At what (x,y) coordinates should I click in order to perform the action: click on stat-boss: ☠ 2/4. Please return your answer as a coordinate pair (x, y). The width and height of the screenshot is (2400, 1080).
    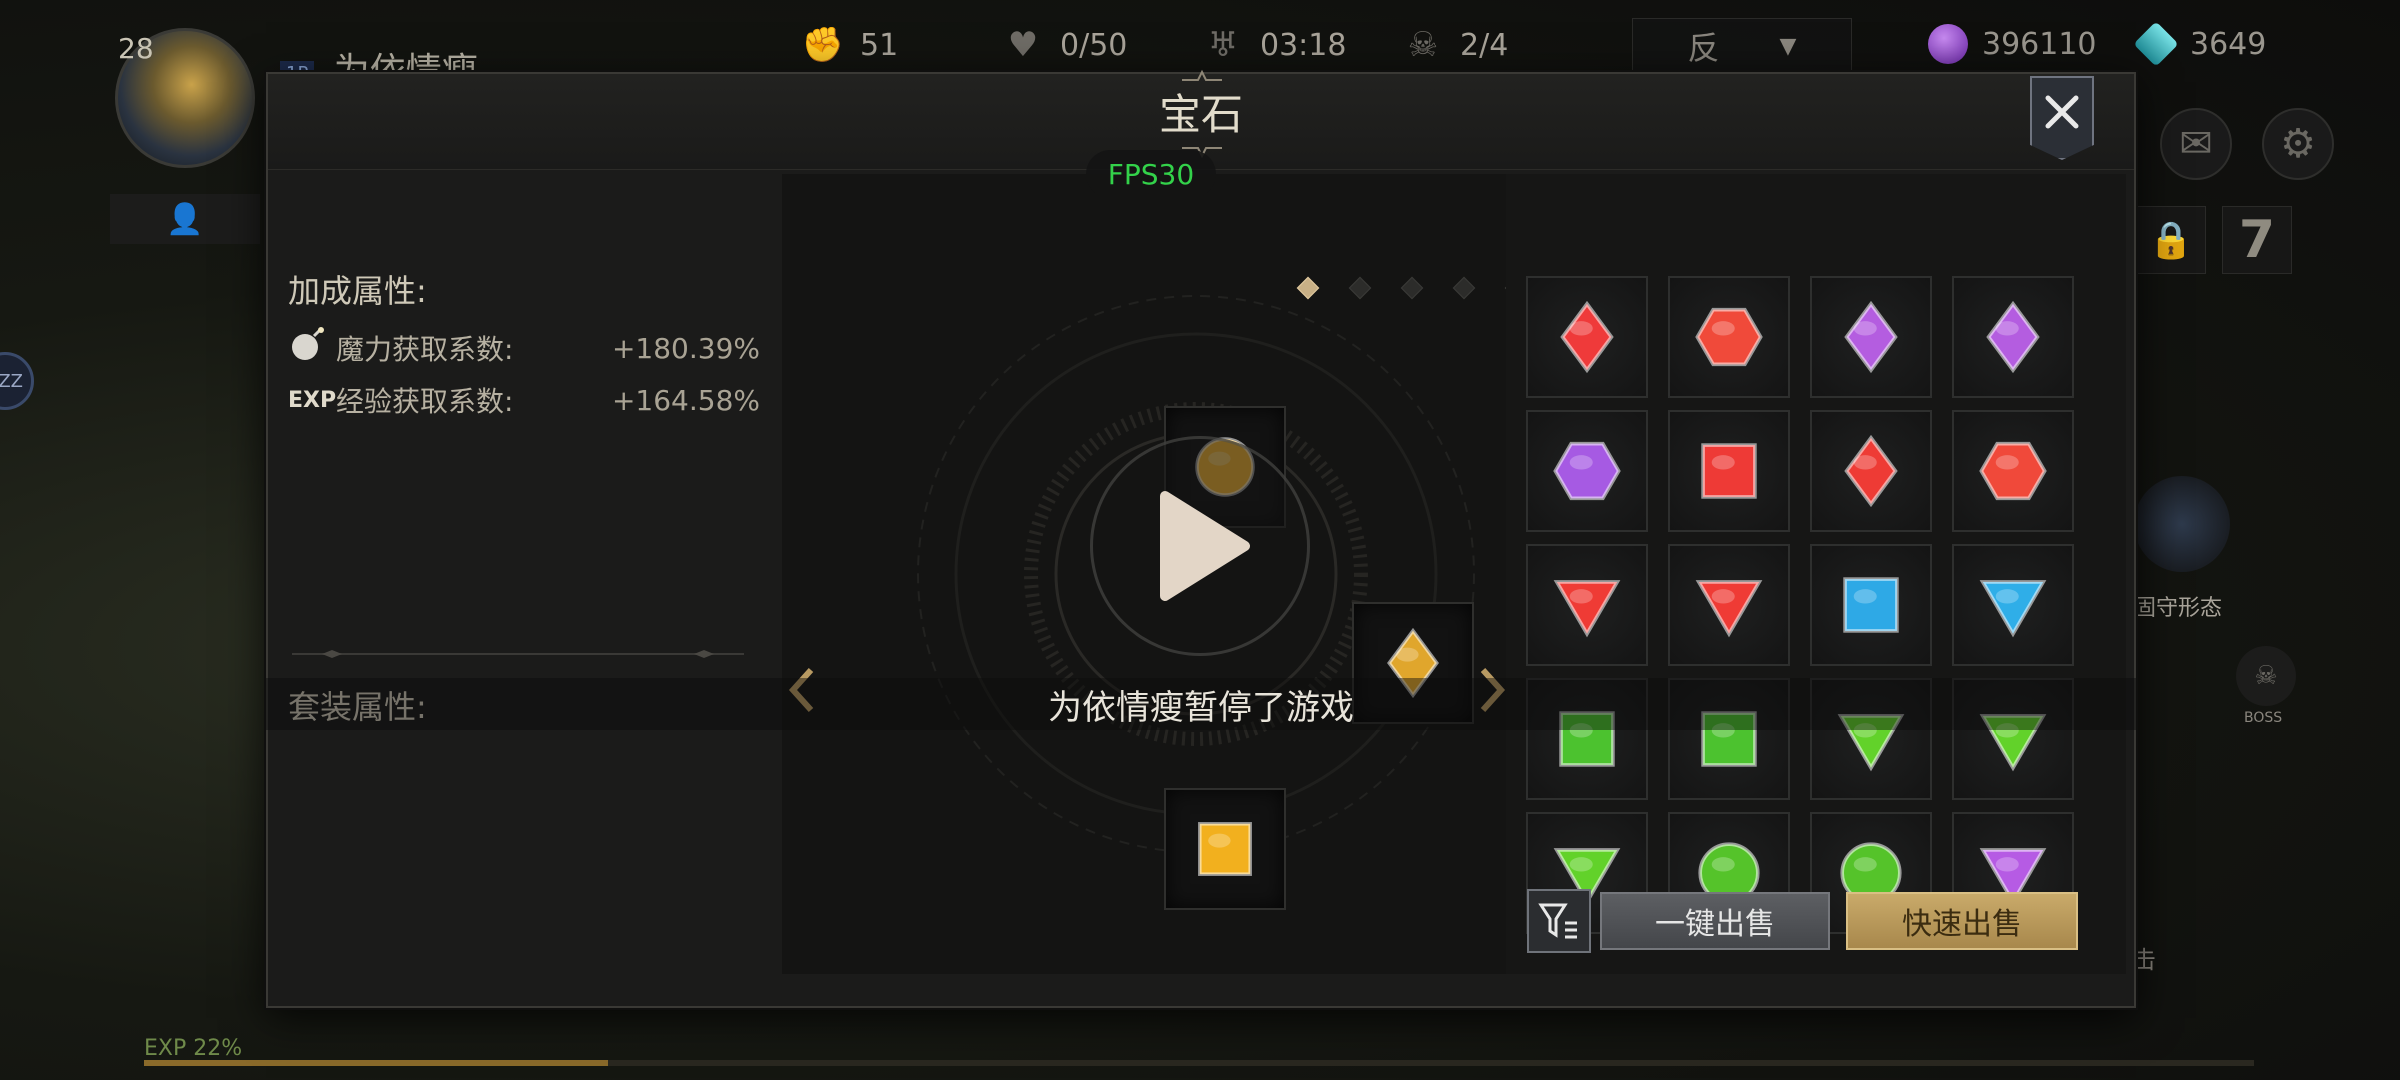
    Looking at the image, I should click on (1454, 45).